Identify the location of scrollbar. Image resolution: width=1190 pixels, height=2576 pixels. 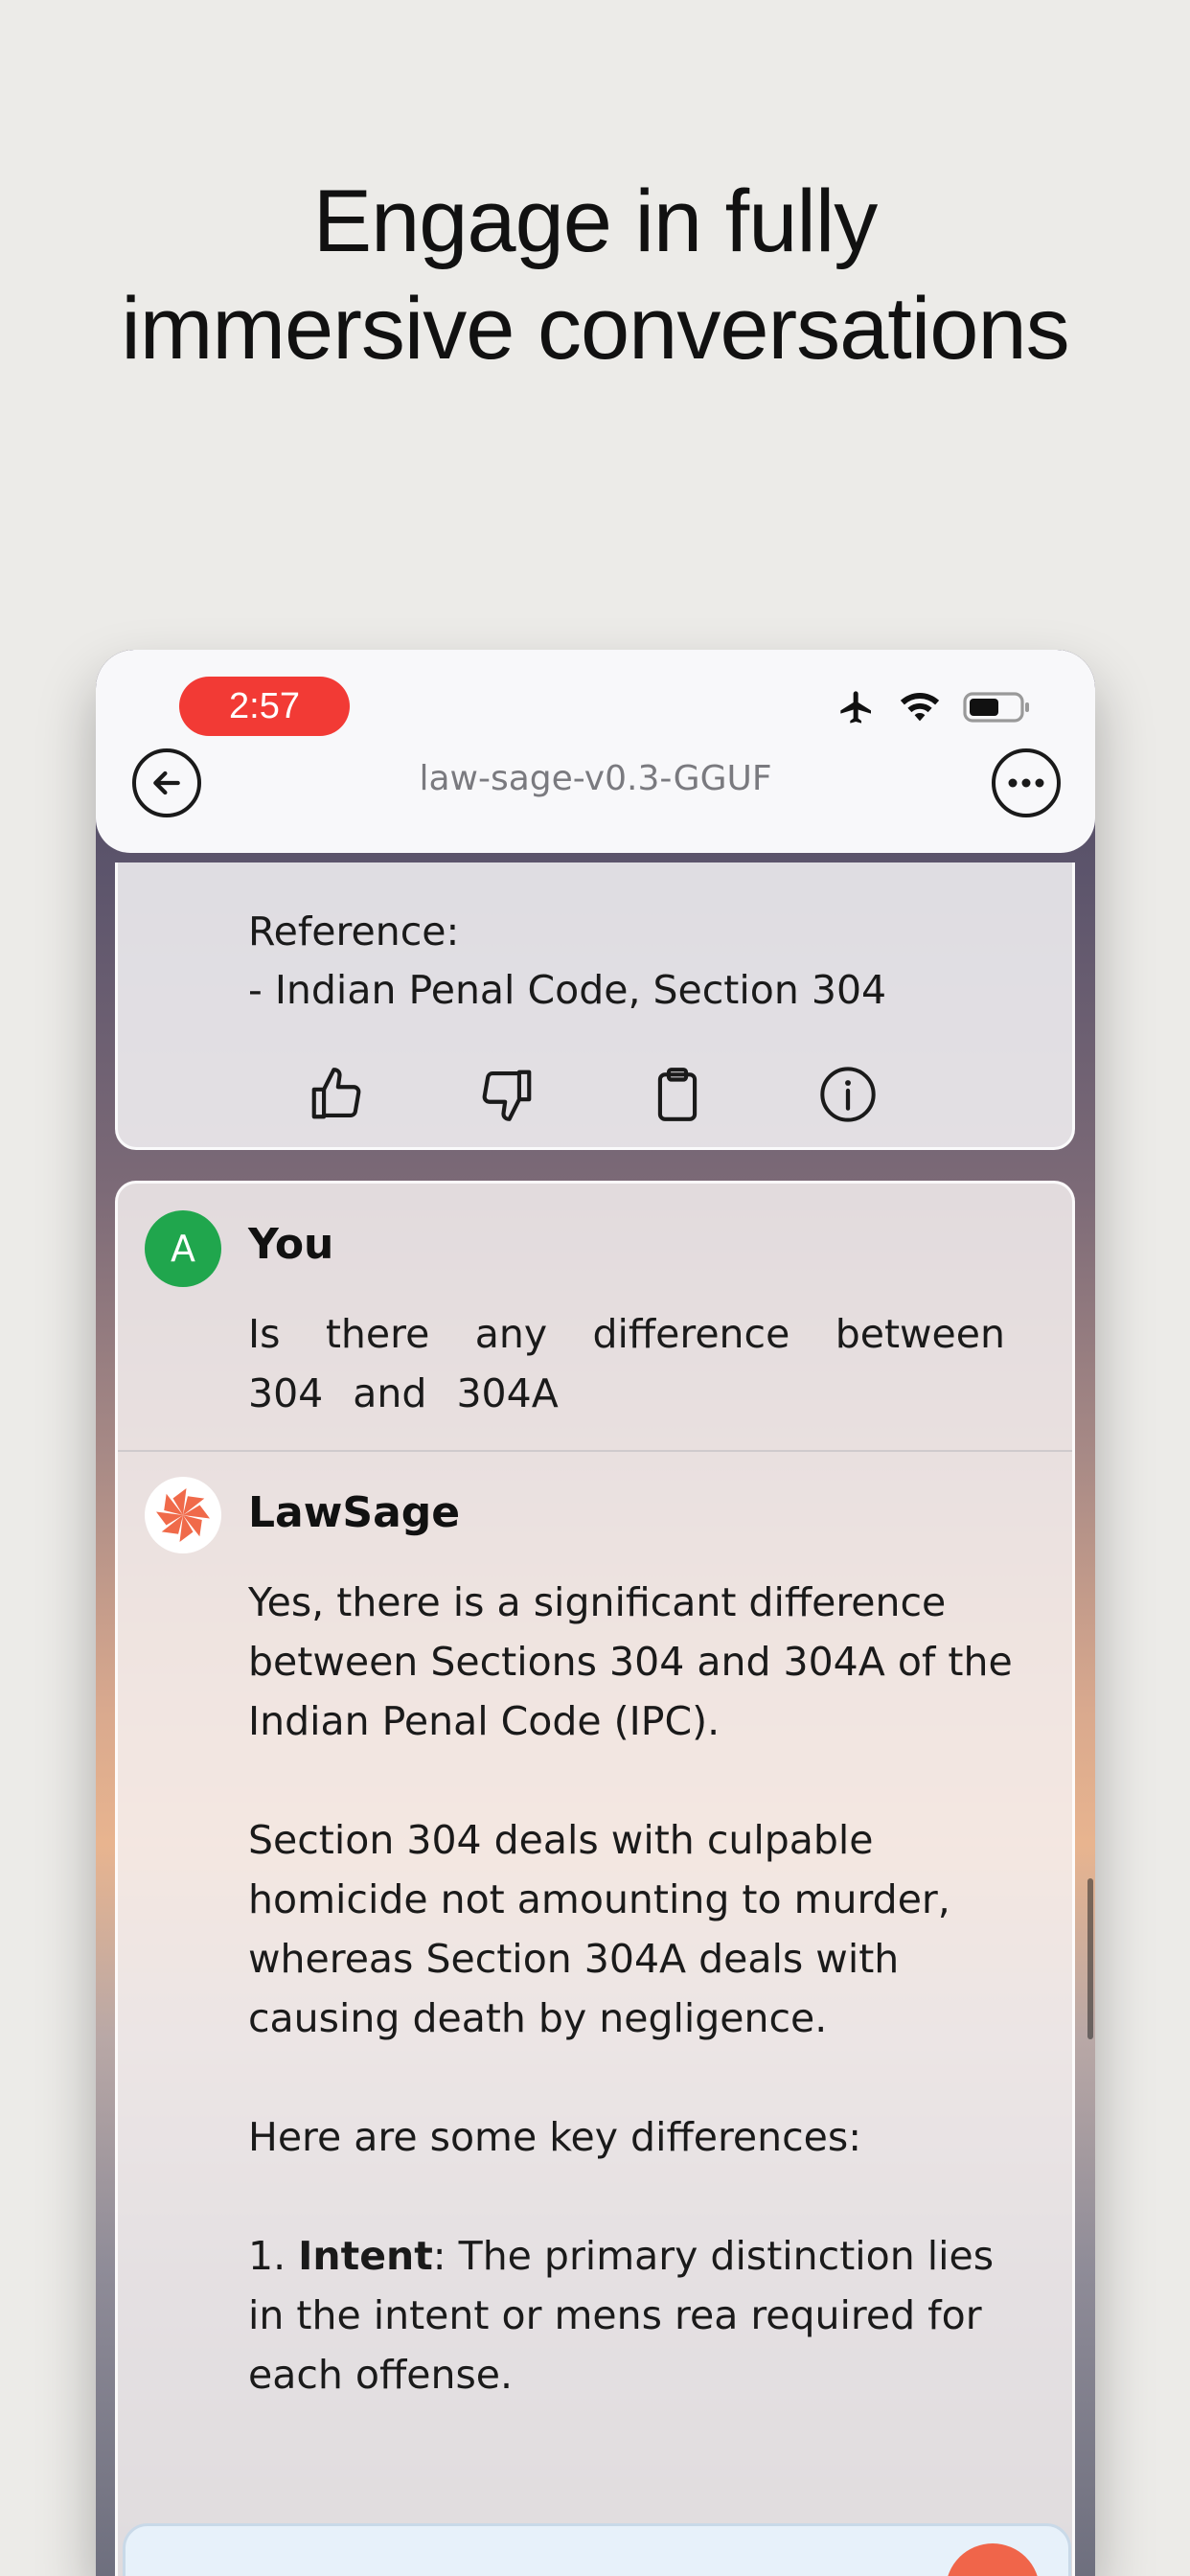
(1090, 1958).